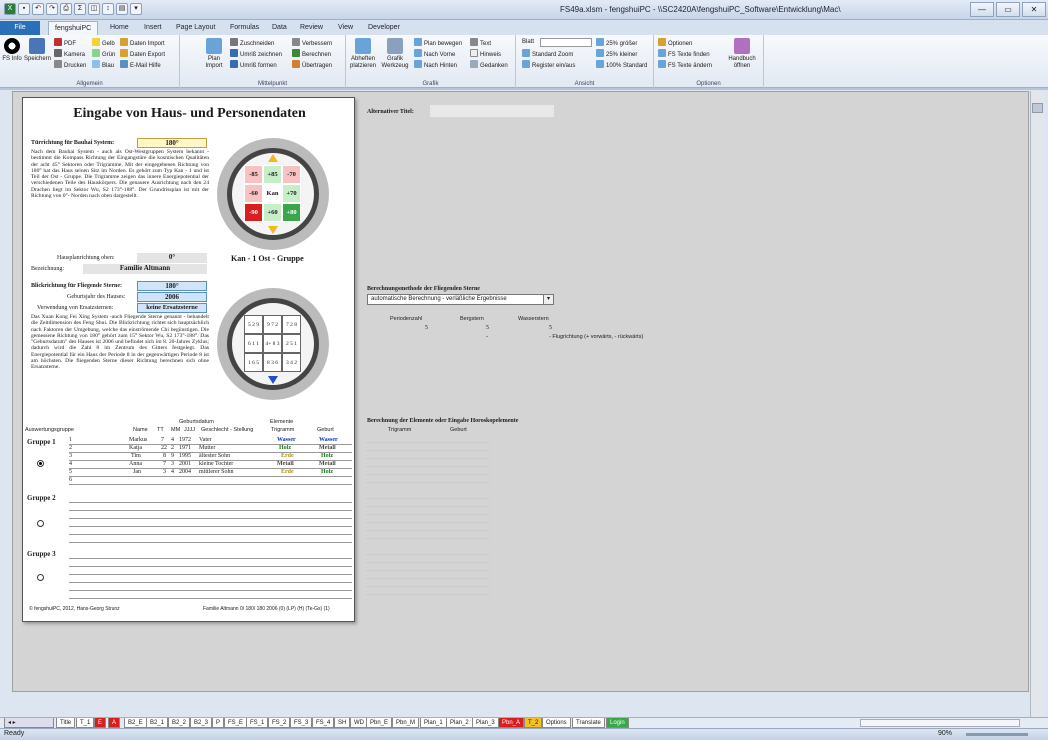 The width and height of the screenshot is (1048, 740). I want to click on sheet-nav-arrows: ◂ ▸, so click(29, 723).